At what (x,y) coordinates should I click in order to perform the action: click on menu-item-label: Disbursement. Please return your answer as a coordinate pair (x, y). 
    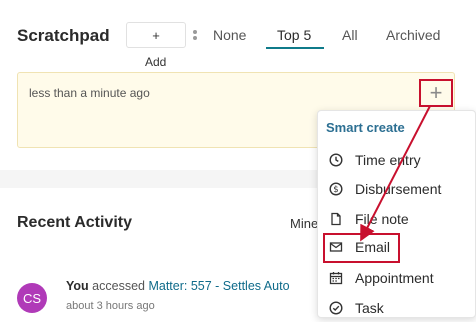
    Looking at the image, I should click on (398, 189).